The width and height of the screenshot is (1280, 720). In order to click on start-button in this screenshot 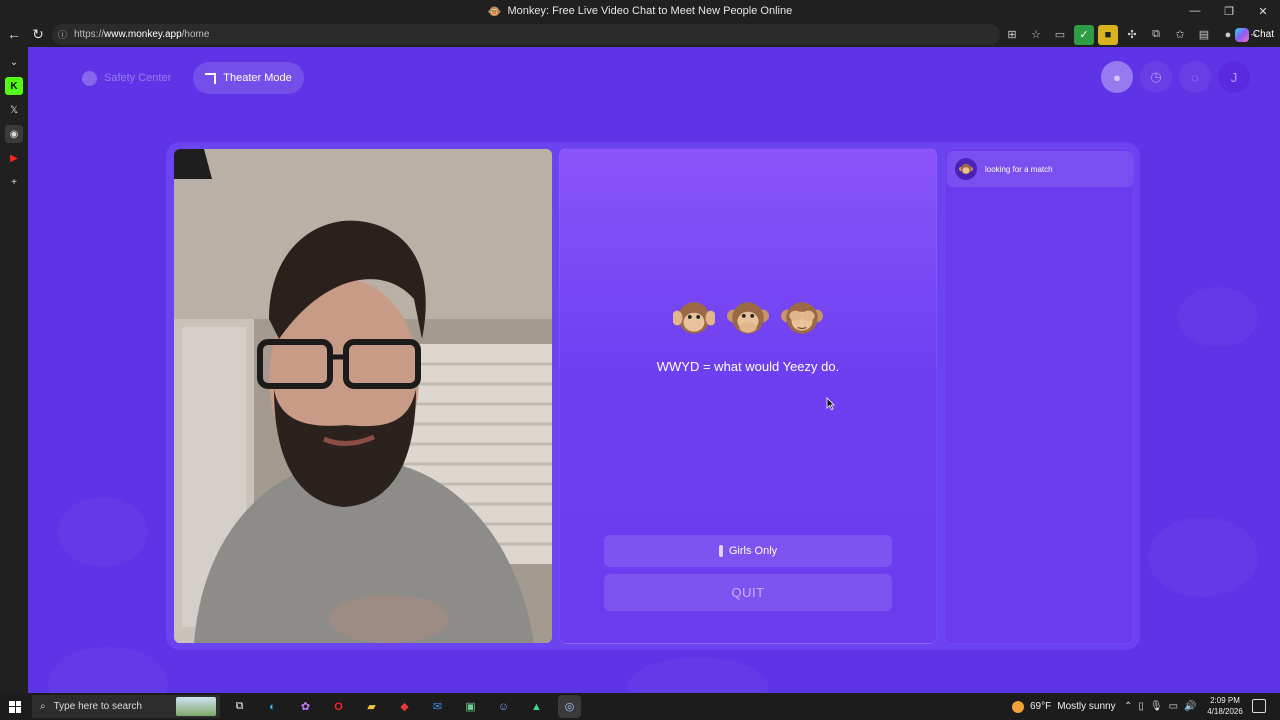, I will do `click(15, 706)`.